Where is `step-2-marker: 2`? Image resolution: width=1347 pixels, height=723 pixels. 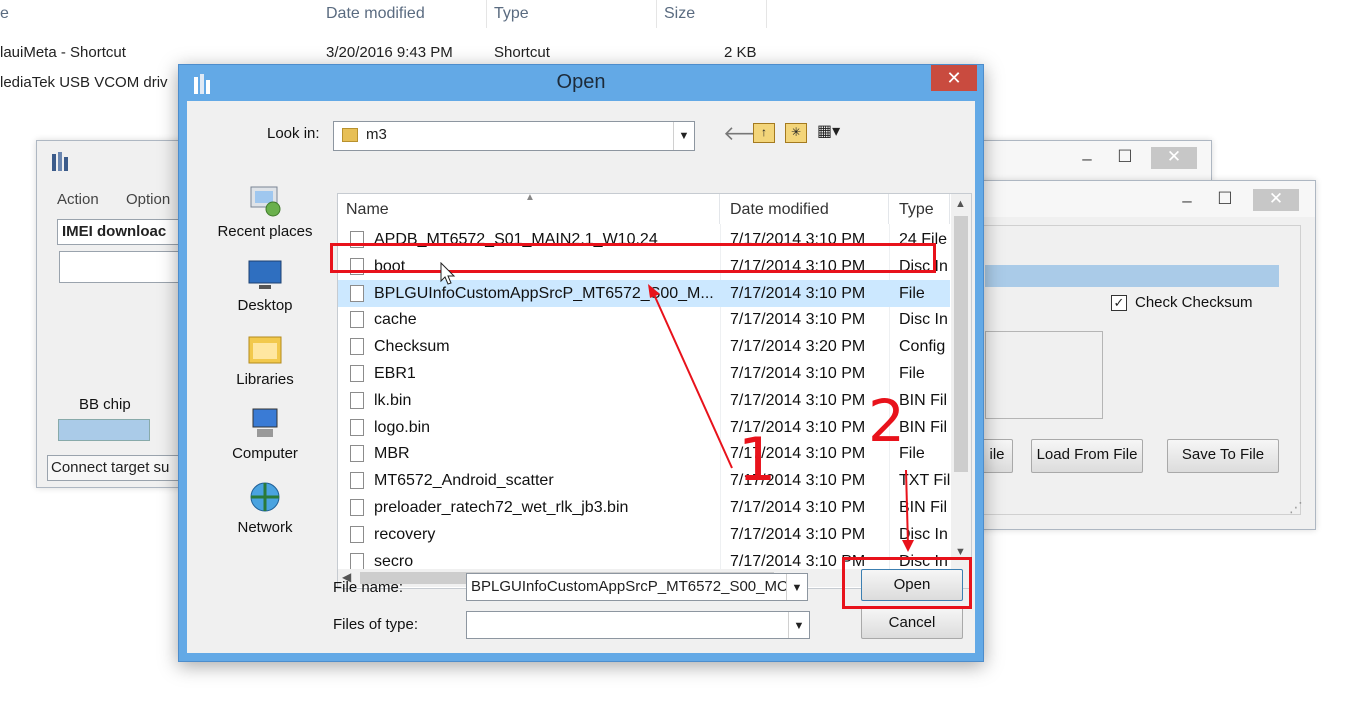
step-2-marker: 2 is located at coordinates (886, 421).